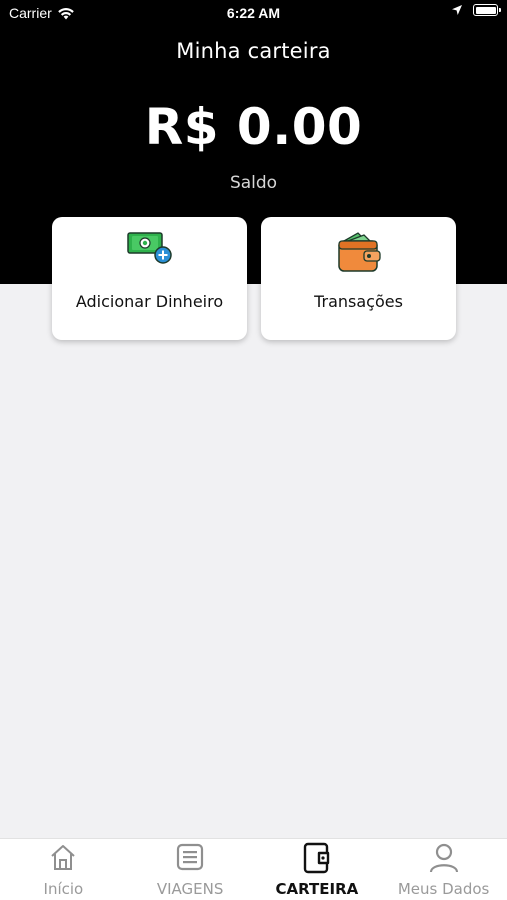  I want to click on wallet-icon, so click(317, 858).